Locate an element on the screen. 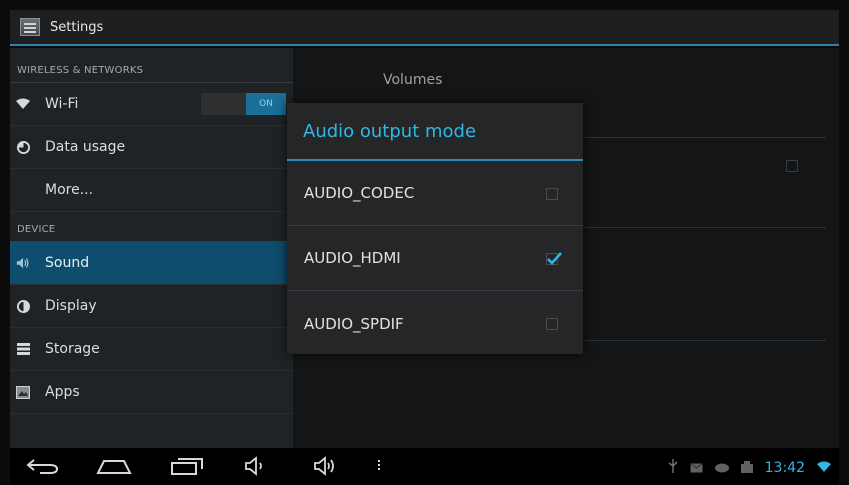 The height and width of the screenshot is (485, 849). sidebar-item-display: Display is located at coordinates (151, 306).